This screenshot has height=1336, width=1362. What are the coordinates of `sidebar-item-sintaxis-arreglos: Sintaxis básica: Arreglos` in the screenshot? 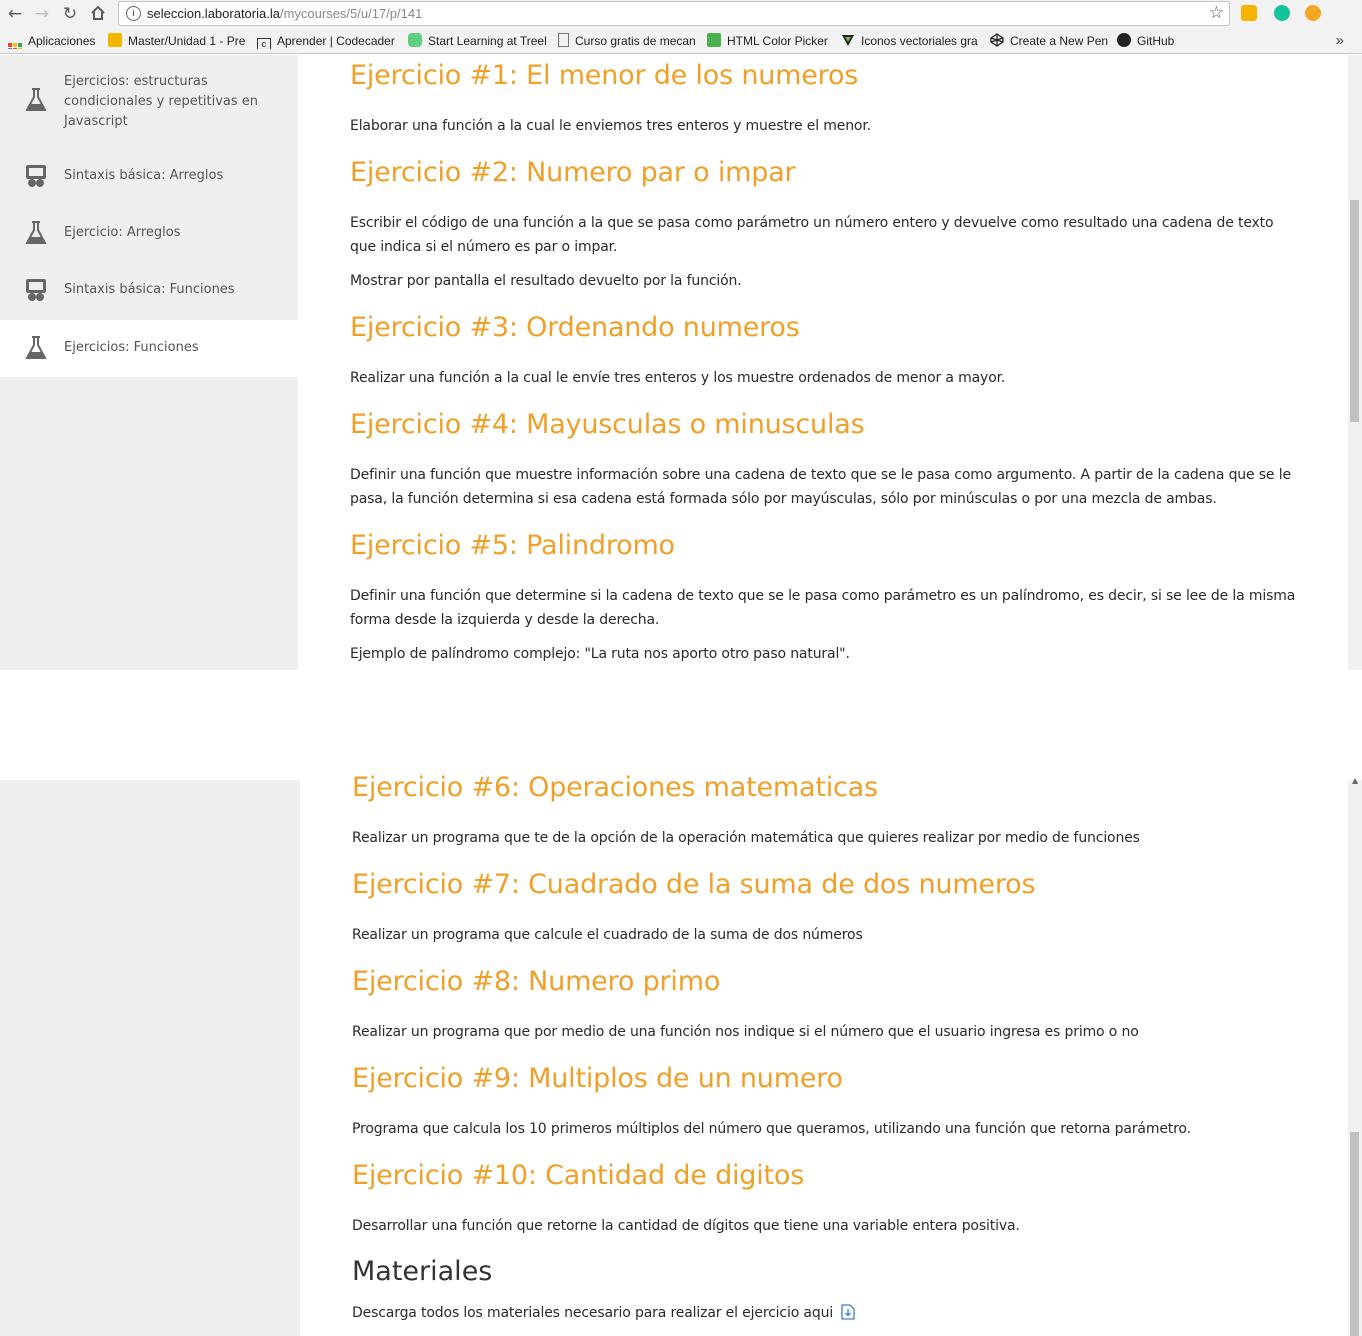 It's located at (149, 175).